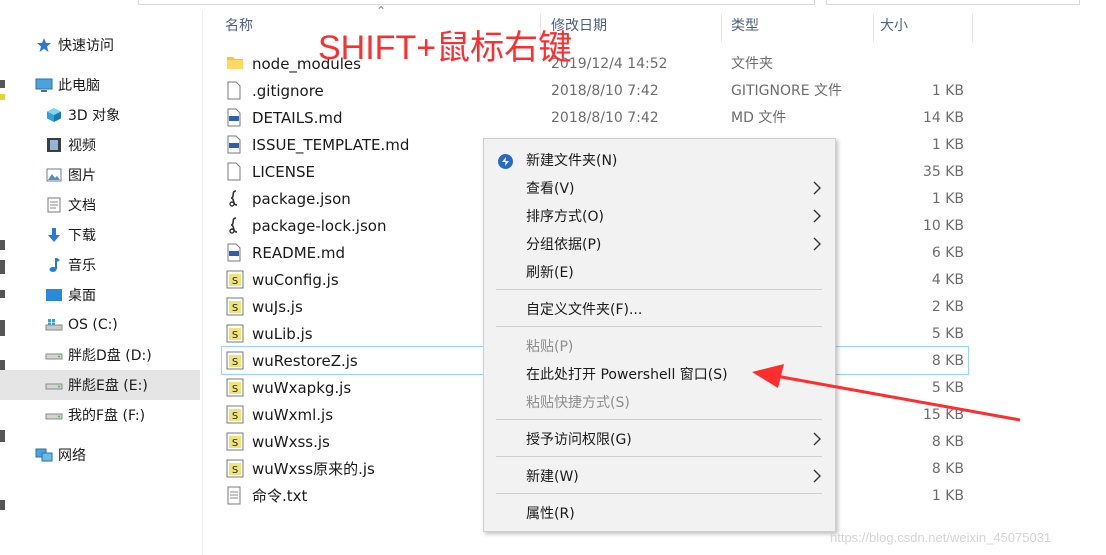  I want to click on context-menu-item-label: 排序方式(O), so click(565, 217).